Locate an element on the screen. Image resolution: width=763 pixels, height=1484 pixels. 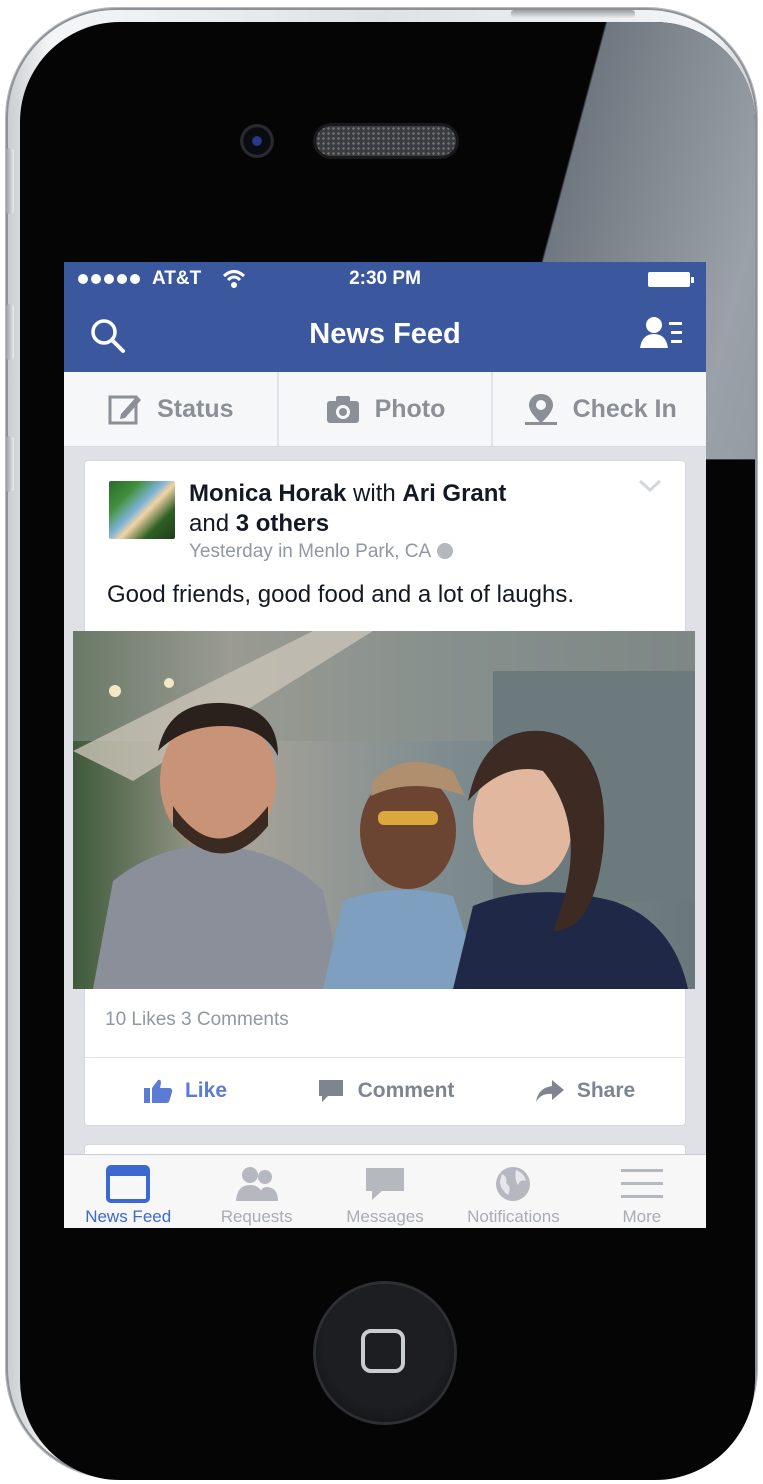
volume-up-button is located at coordinates (10, 332).